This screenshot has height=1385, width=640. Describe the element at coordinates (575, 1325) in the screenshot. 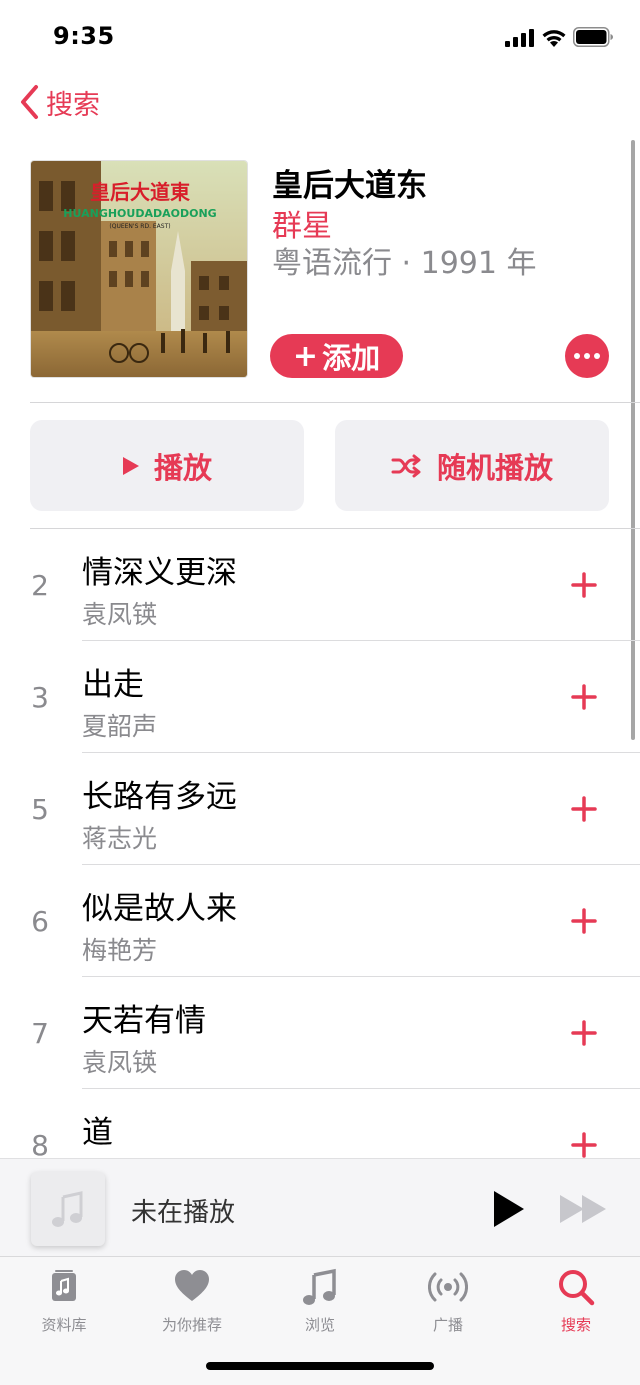

I see `tab-label: 搜索` at that location.